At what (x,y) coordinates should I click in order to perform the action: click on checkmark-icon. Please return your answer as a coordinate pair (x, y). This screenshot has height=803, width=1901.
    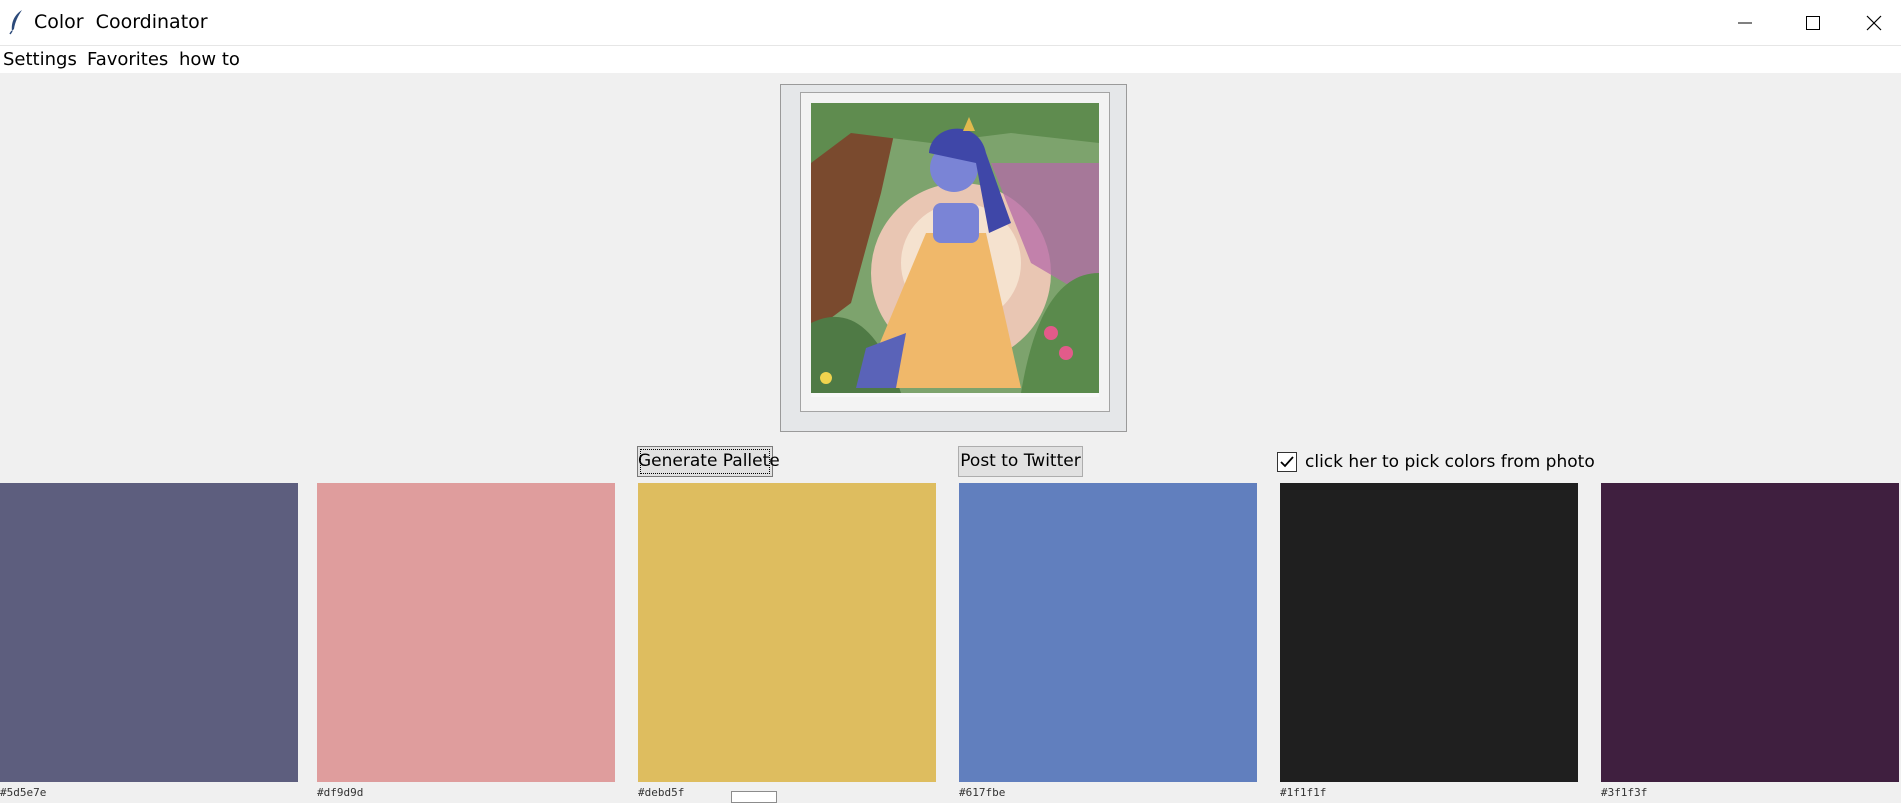
    Looking at the image, I should click on (1287, 462).